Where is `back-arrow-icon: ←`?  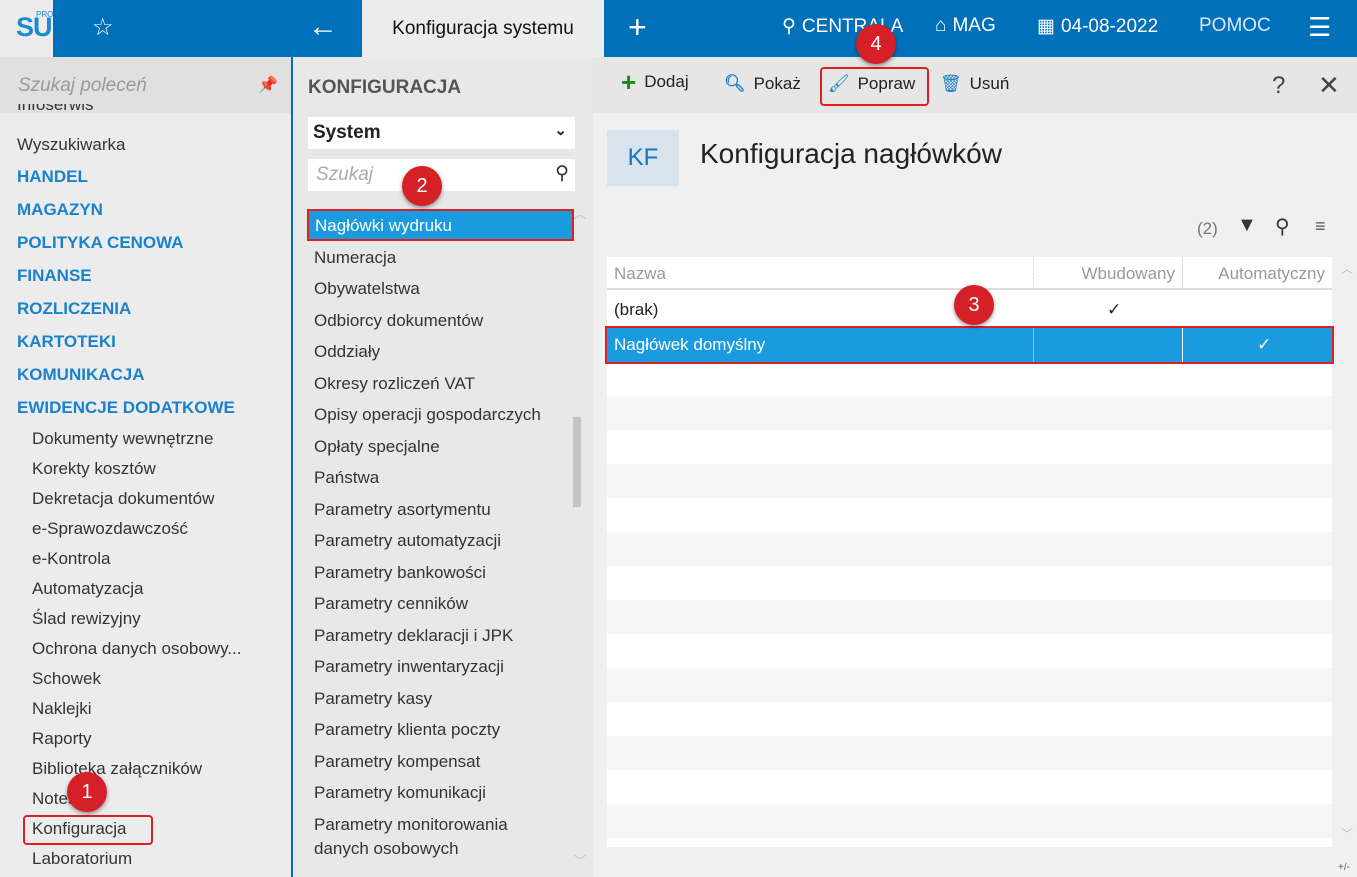
back-arrow-icon: ← is located at coordinates (323, 27).